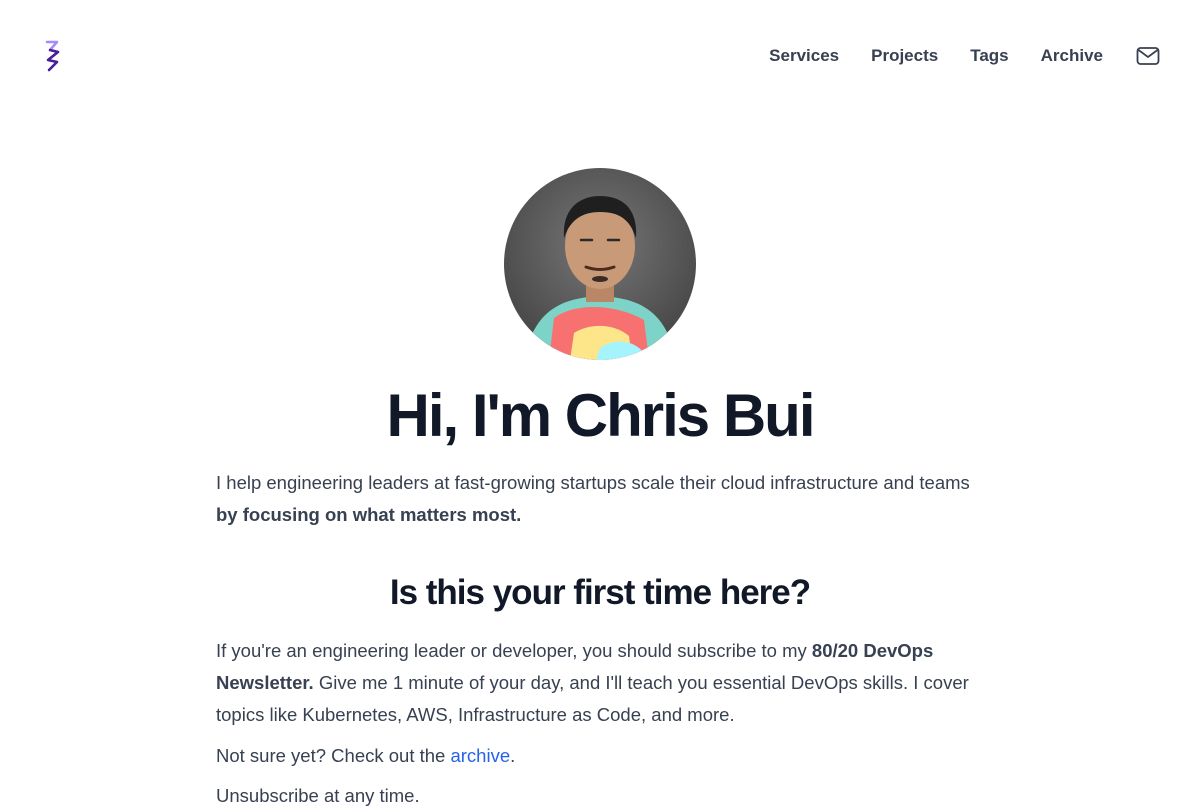  Describe the element at coordinates (804, 56) in the screenshot. I see `nav-services: Services` at that location.